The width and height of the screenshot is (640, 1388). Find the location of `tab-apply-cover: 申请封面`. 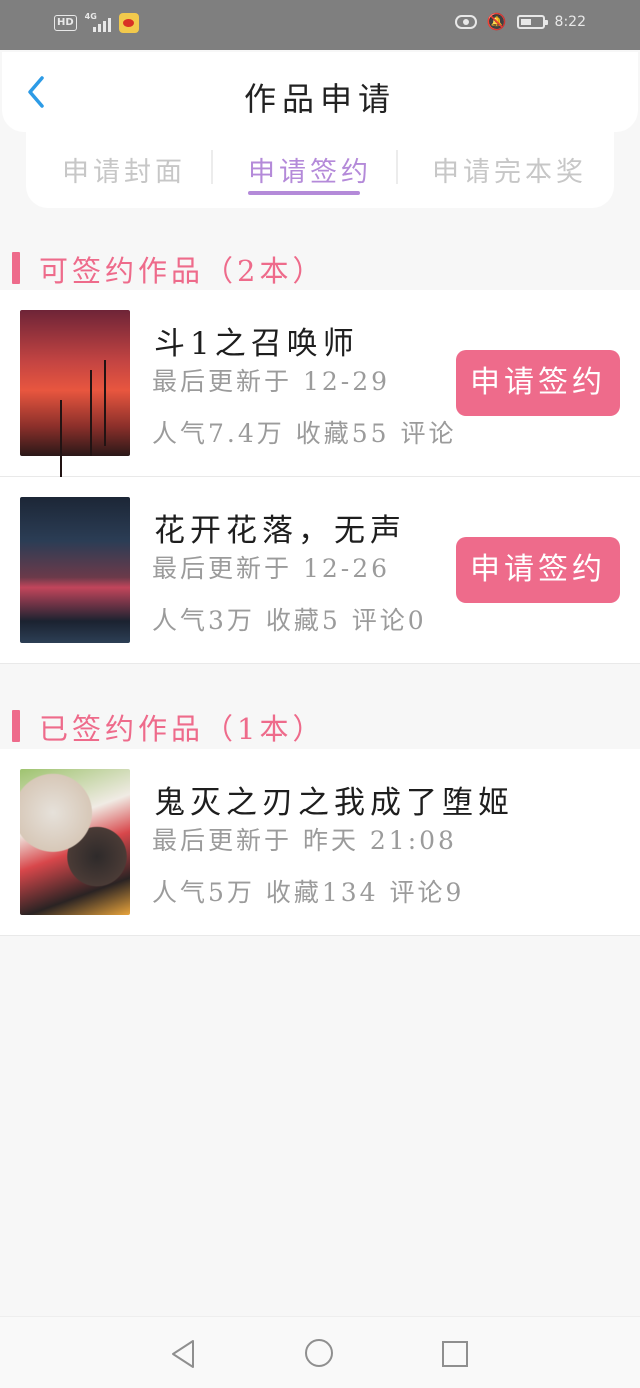

tab-apply-cover: 申请封面 is located at coordinates (124, 169).